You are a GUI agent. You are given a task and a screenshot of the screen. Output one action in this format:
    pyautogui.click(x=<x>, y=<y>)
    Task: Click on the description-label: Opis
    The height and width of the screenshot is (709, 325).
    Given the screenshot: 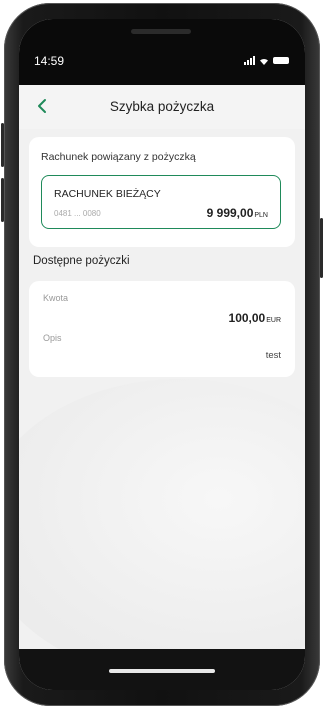 What is the action you would take?
    pyautogui.click(x=52, y=338)
    